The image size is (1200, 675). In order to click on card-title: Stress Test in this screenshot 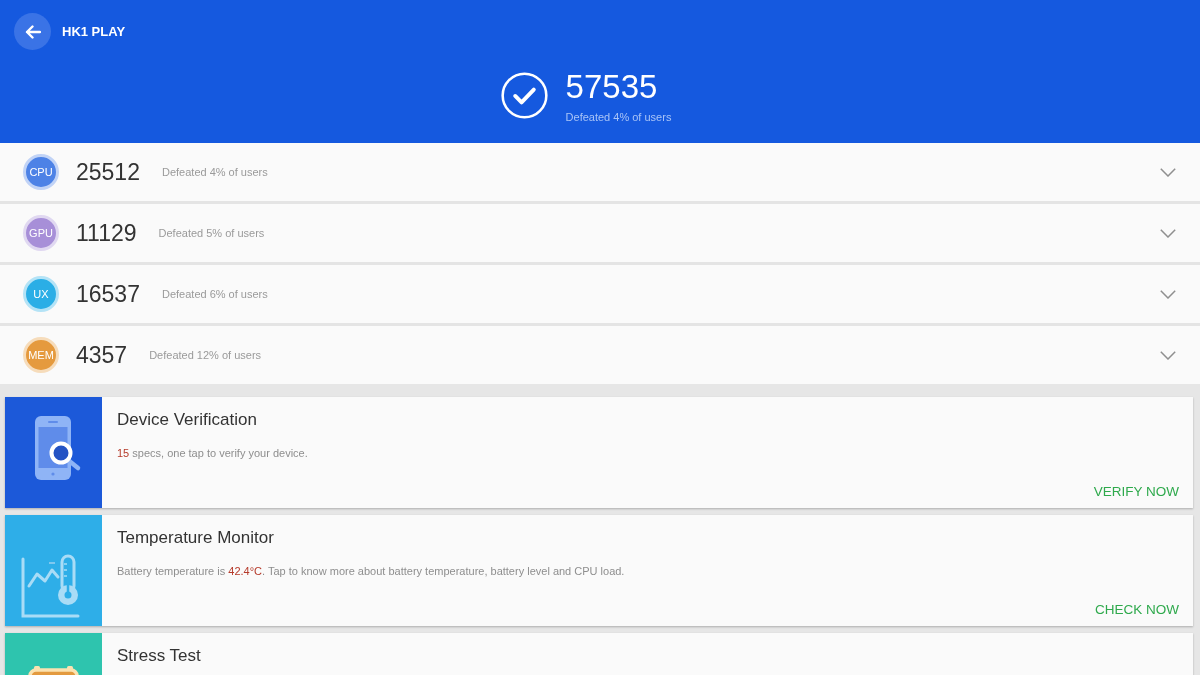, I will do `click(159, 656)`.